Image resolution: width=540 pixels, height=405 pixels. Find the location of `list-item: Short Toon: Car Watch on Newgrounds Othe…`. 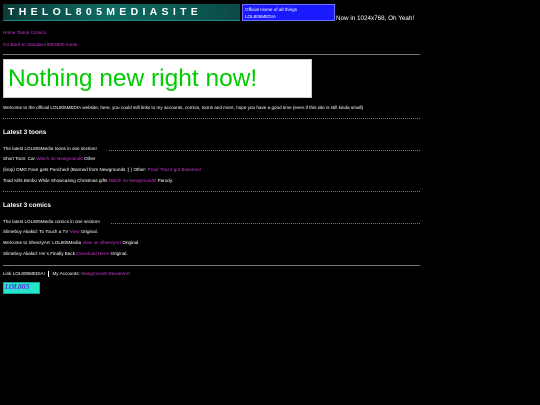

list-item: Short Toon: Car Watch on Newgrounds Othe… is located at coordinates (49, 158).